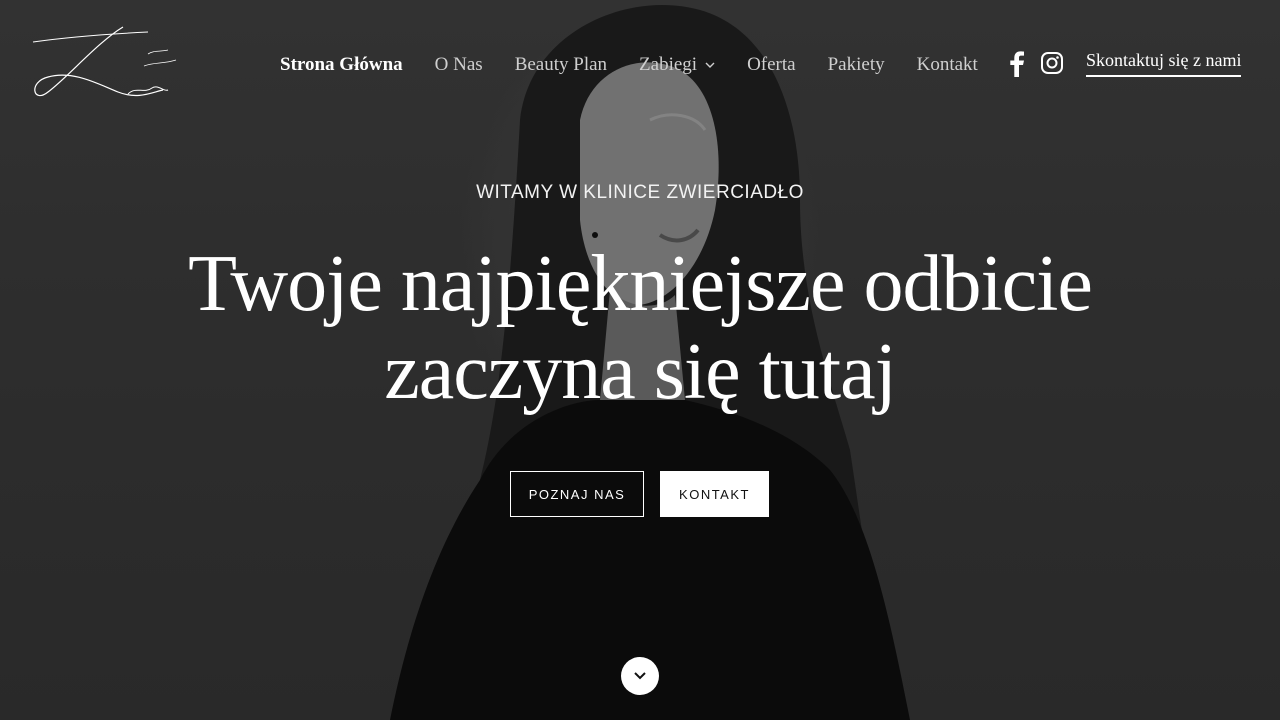 This screenshot has height=720, width=1280. I want to click on nav-item-zabiegi: Zabiegi, so click(677, 65).